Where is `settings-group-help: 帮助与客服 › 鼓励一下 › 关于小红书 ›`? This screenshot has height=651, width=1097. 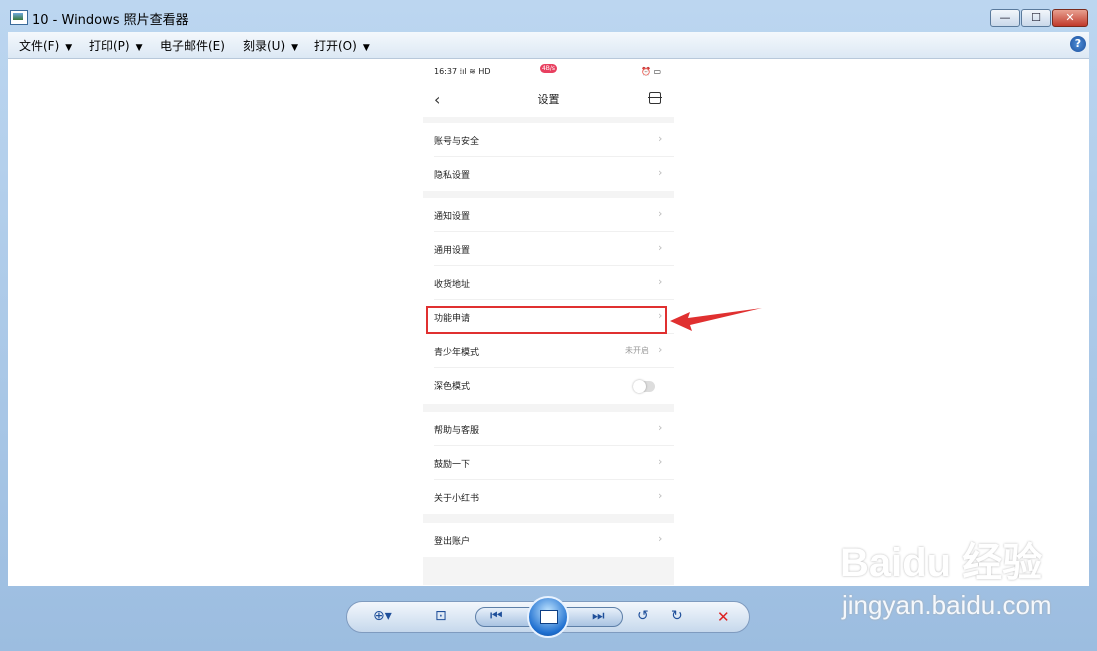
settings-group-help: 帮助与客服 › 鼓励一下 › 关于小红书 › is located at coordinates (548, 463).